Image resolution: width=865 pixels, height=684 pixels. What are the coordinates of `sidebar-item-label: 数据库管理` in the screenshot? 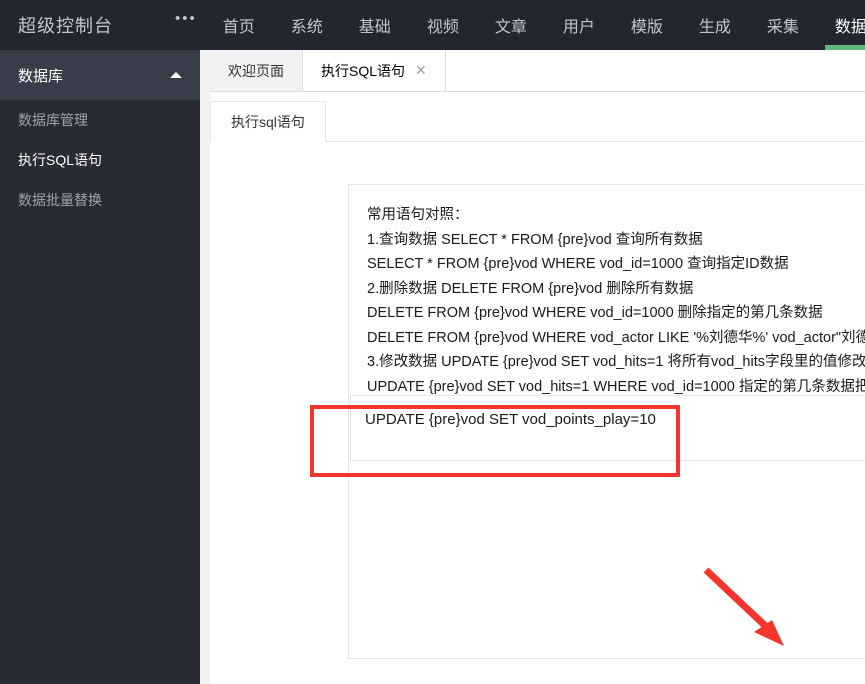 It's located at (53, 120).